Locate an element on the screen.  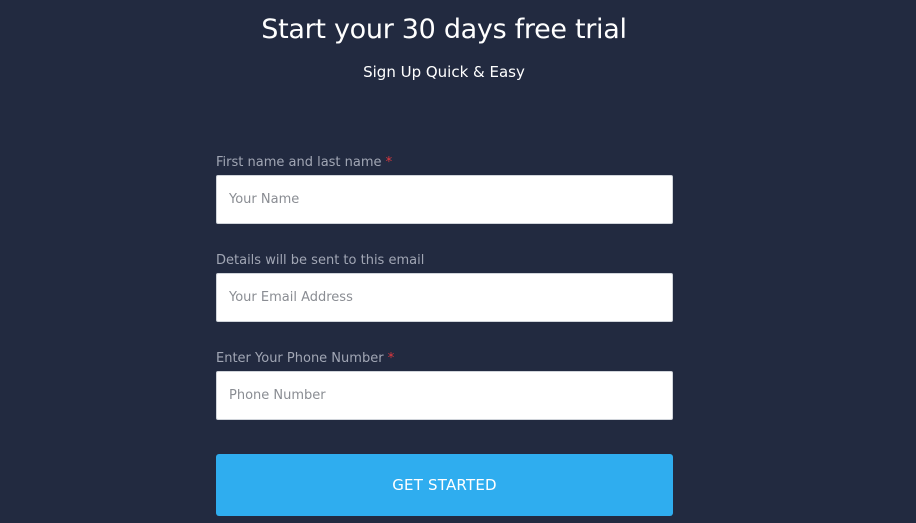
page-title: Start your 30 days free trial is located at coordinates (444, 29).